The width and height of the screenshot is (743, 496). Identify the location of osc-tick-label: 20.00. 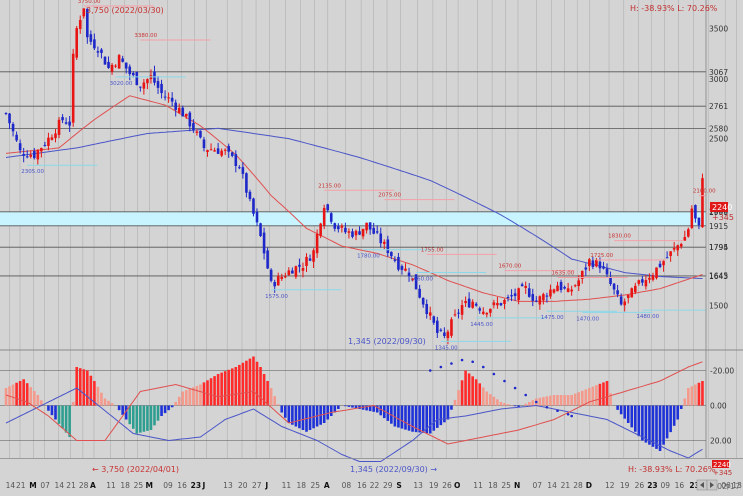
(721, 441).